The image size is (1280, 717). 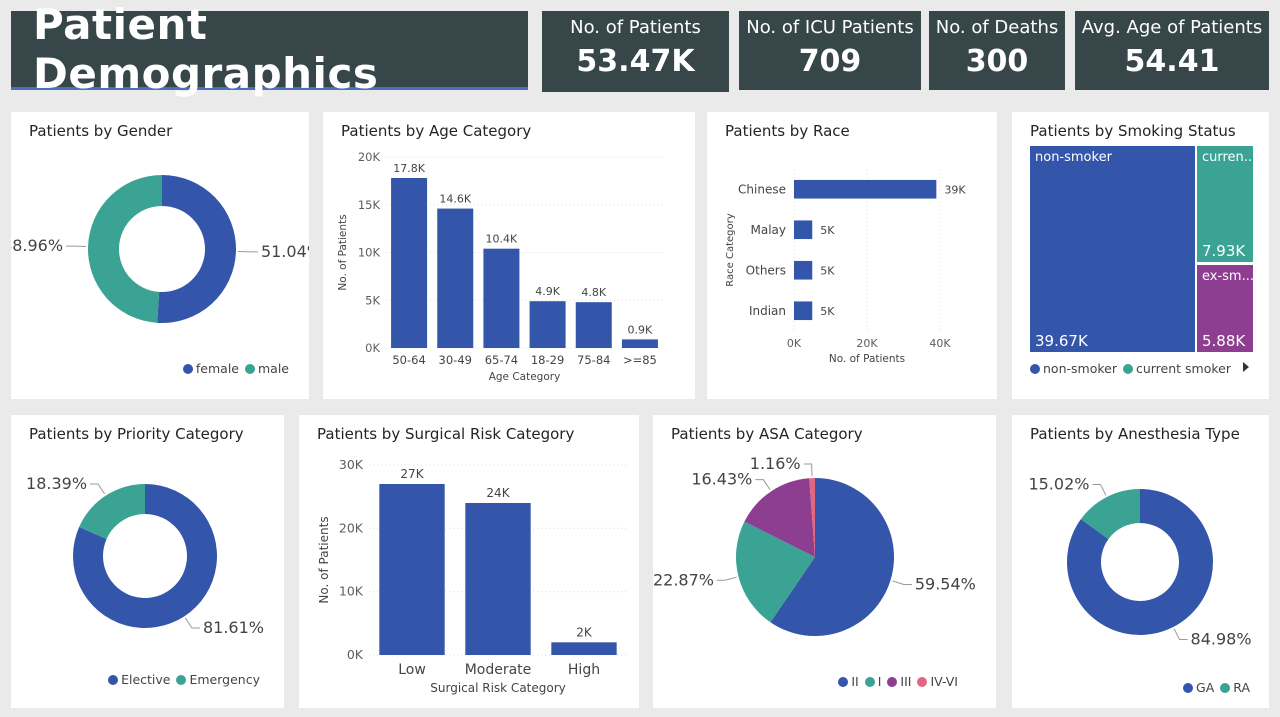 I want to click on legend-label-ra: RA, so click(x=1241, y=687).